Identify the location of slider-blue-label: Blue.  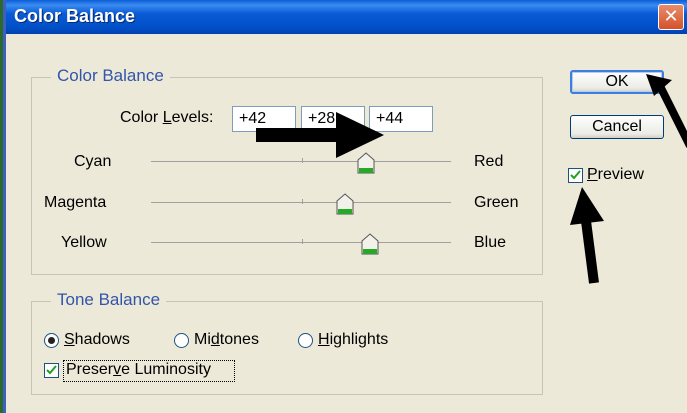
(490, 242).